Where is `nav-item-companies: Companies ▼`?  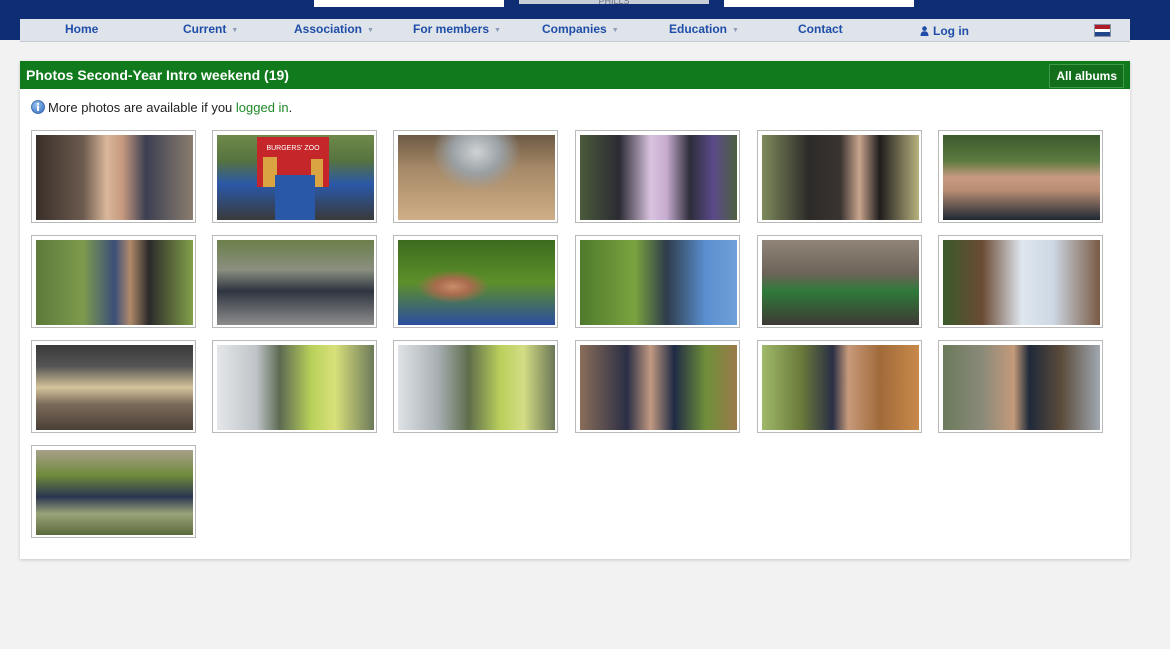 nav-item-companies: Companies ▼ is located at coordinates (580, 30).